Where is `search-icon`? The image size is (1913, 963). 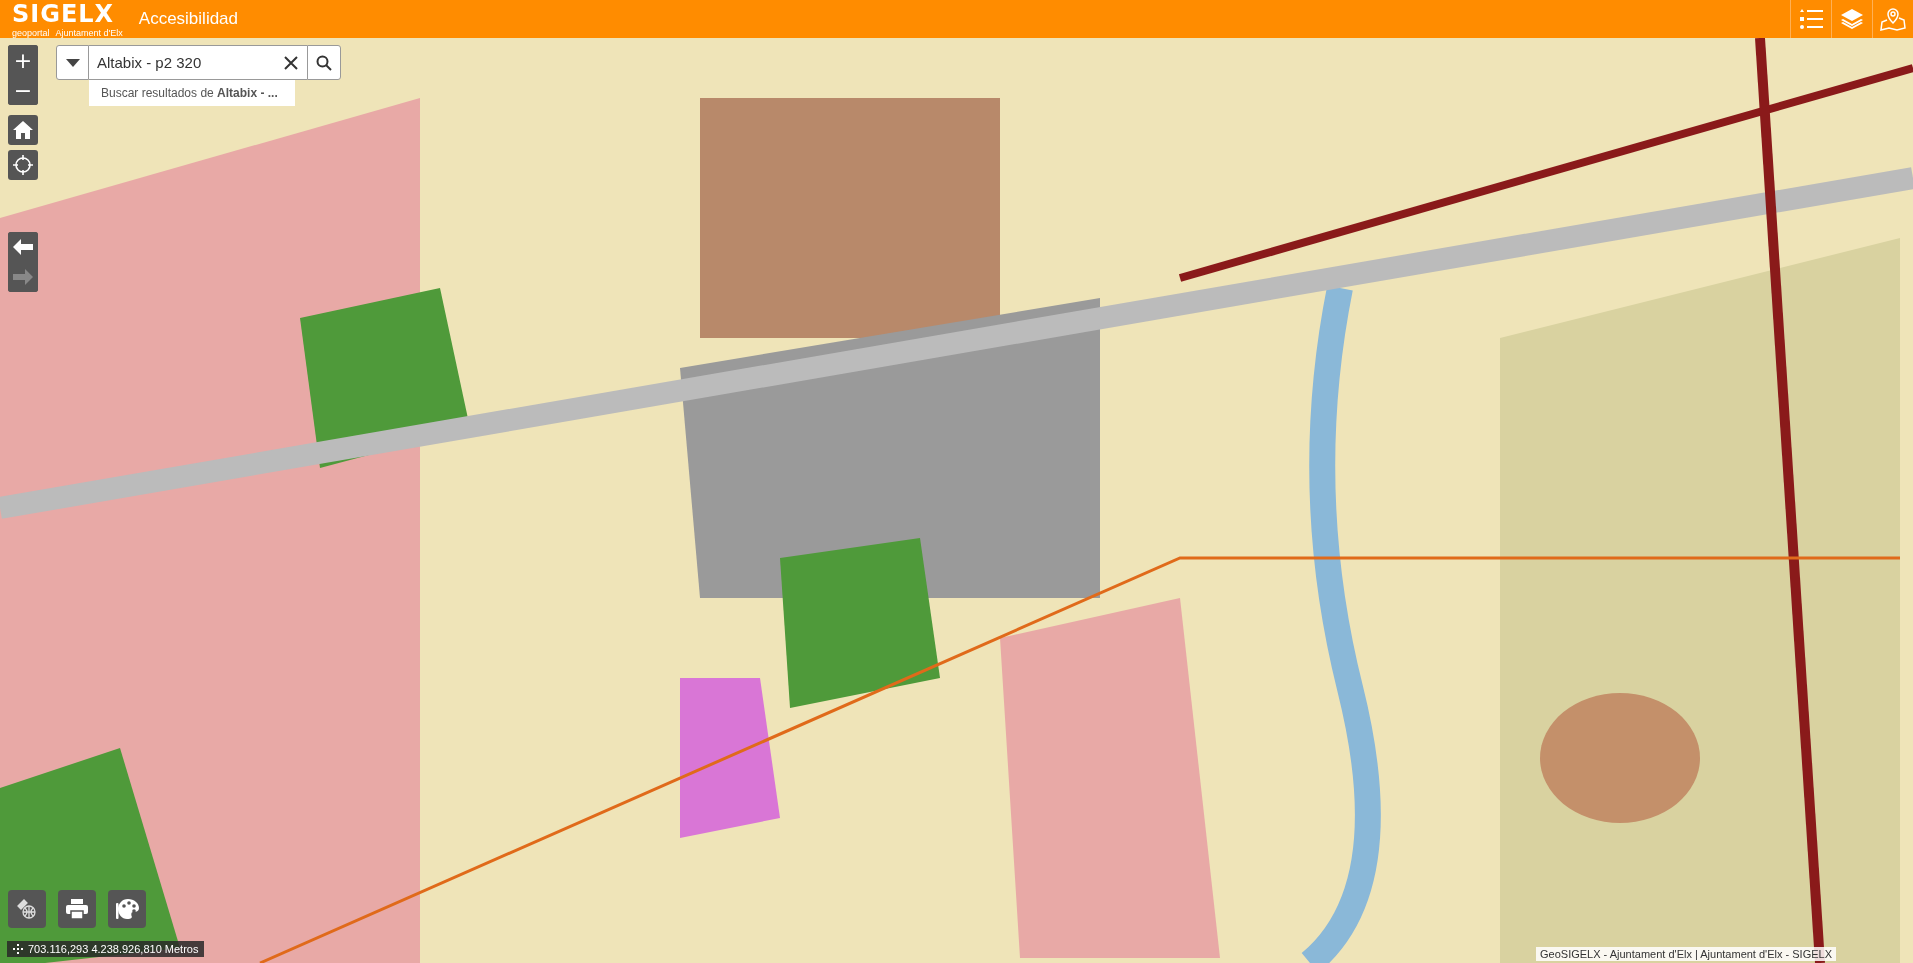
search-icon is located at coordinates (324, 62).